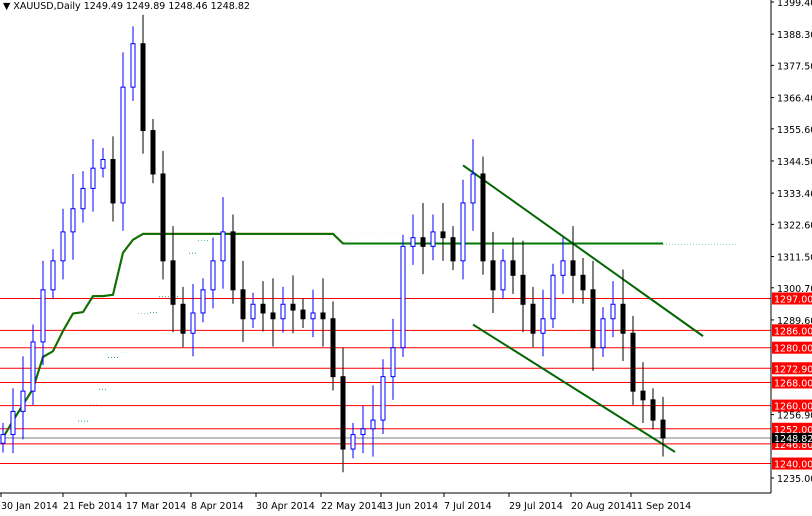 This screenshot has height=516, width=812. Describe the element at coordinates (793, 299) in the screenshot. I see `level-price-label: 1297.00` at that location.